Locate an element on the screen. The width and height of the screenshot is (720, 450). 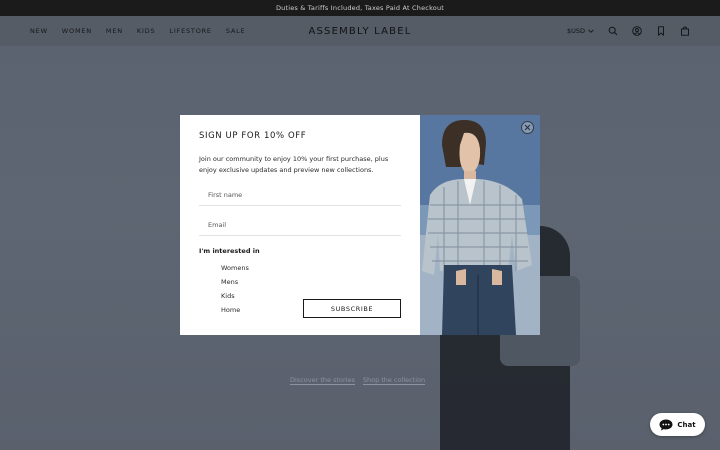
discover-stories-link: Discover the stories is located at coordinates (322, 380).